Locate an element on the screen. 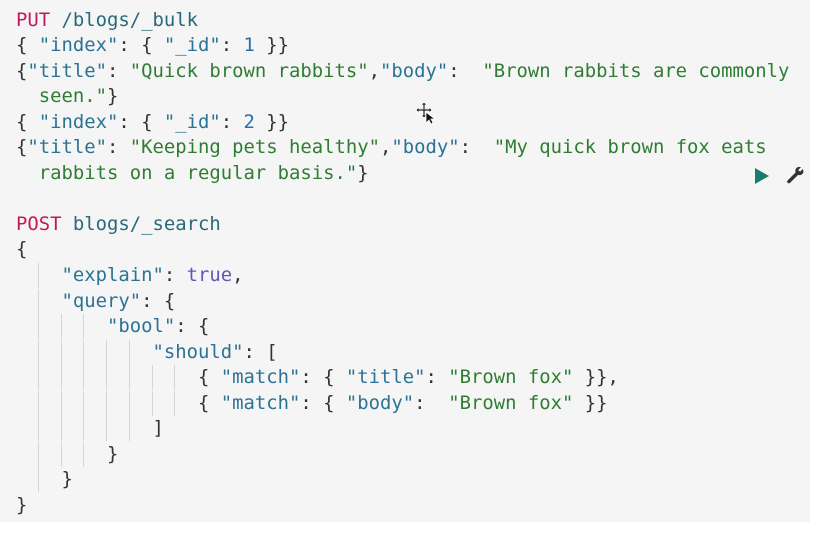 The width and height of the screenshot is (824, 535). token-num: 2 is located at coordinates (249, 121).